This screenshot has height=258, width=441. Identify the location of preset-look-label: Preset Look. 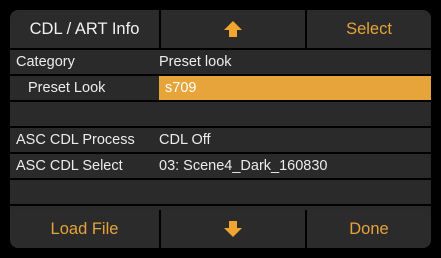
(67, 88).